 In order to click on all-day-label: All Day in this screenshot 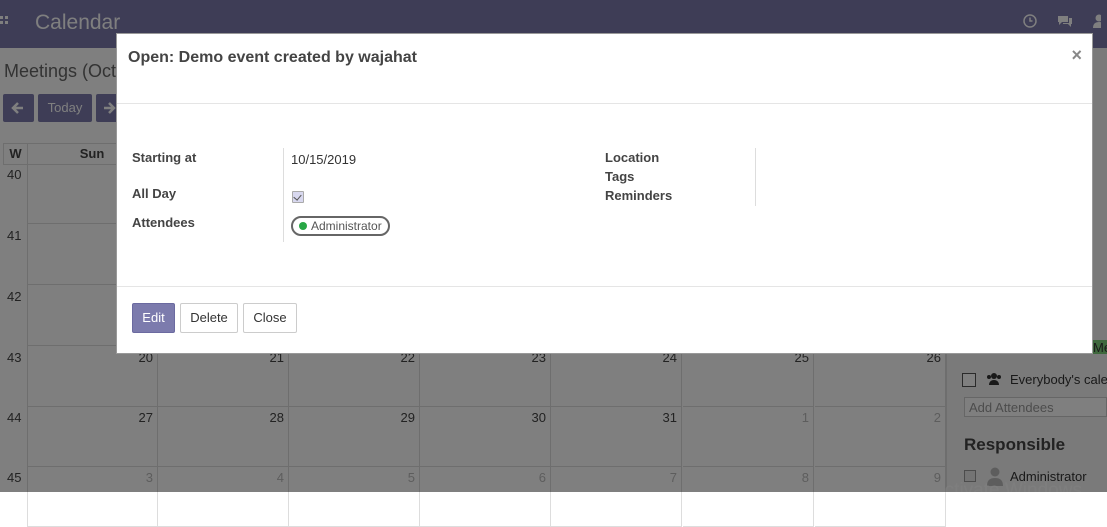, I will do `click(154, 193)`.